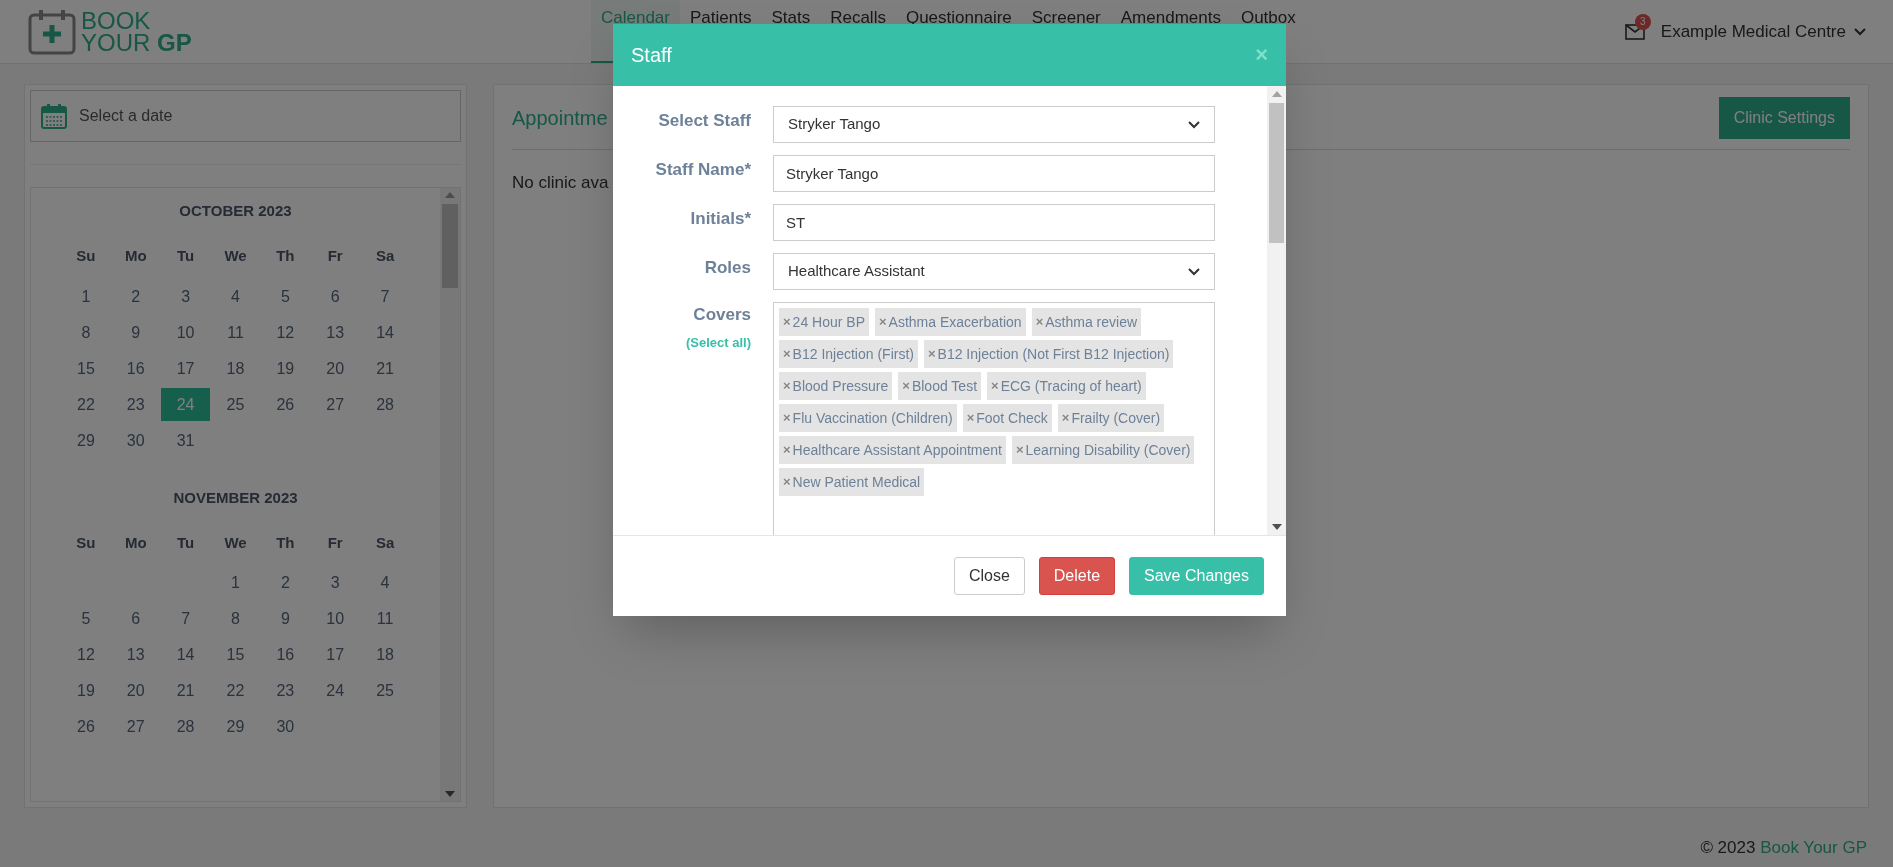 The image size is (1893, 867). Describe the element at coordinates (235, 497) in the screenshot. I see `month-title: NOVEMBER 2023` at that location.